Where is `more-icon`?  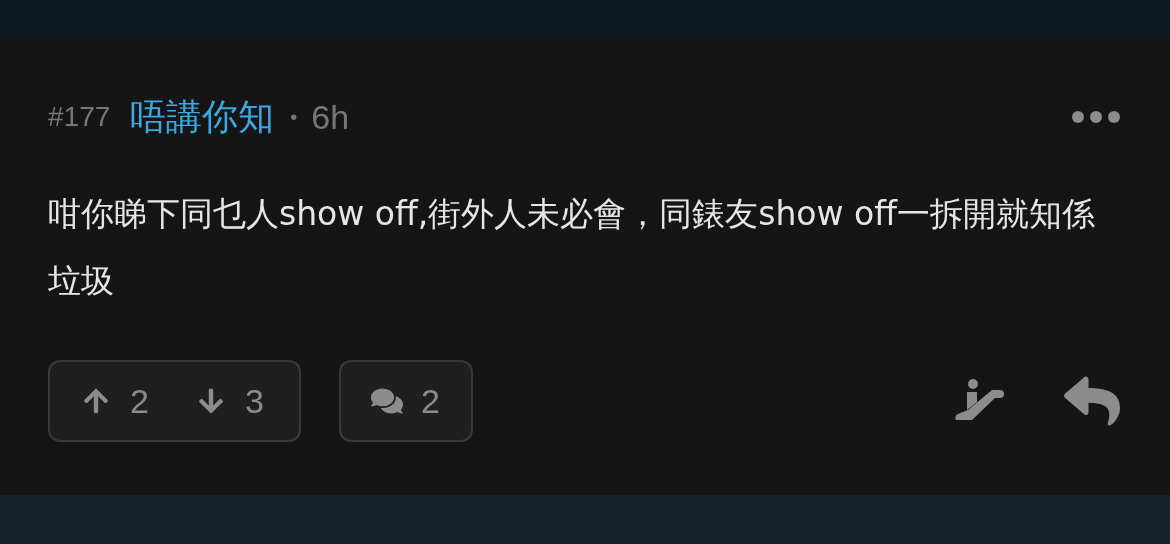
more-icon is located at coordinates (1096, 117).